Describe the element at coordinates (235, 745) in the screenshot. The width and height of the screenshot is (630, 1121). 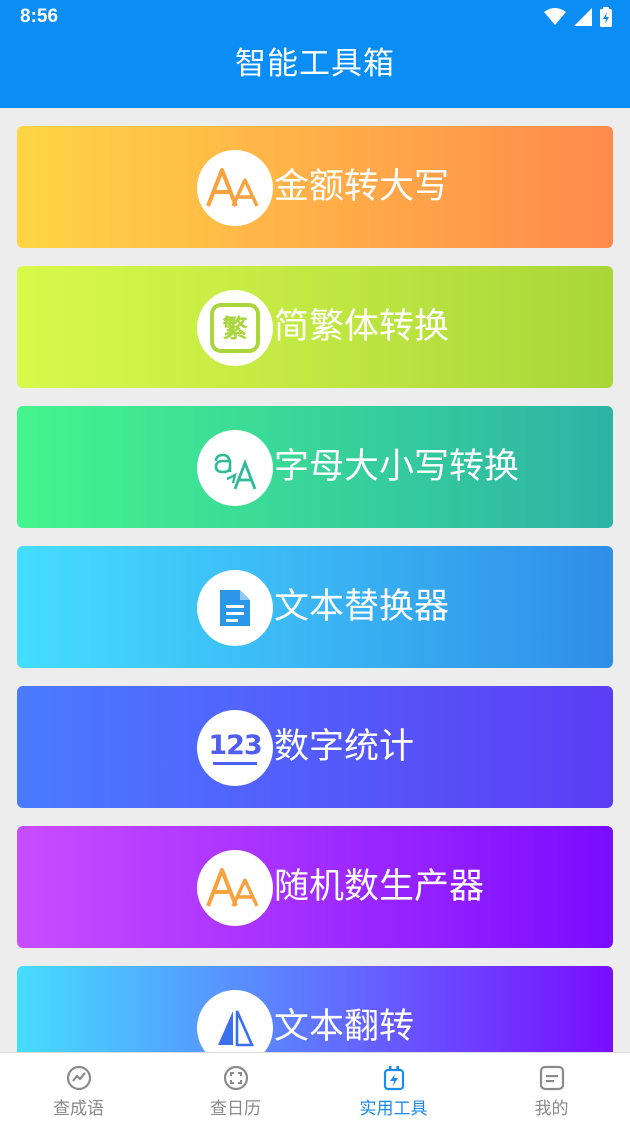
I see `number-123-icon-text: 123` at that location.